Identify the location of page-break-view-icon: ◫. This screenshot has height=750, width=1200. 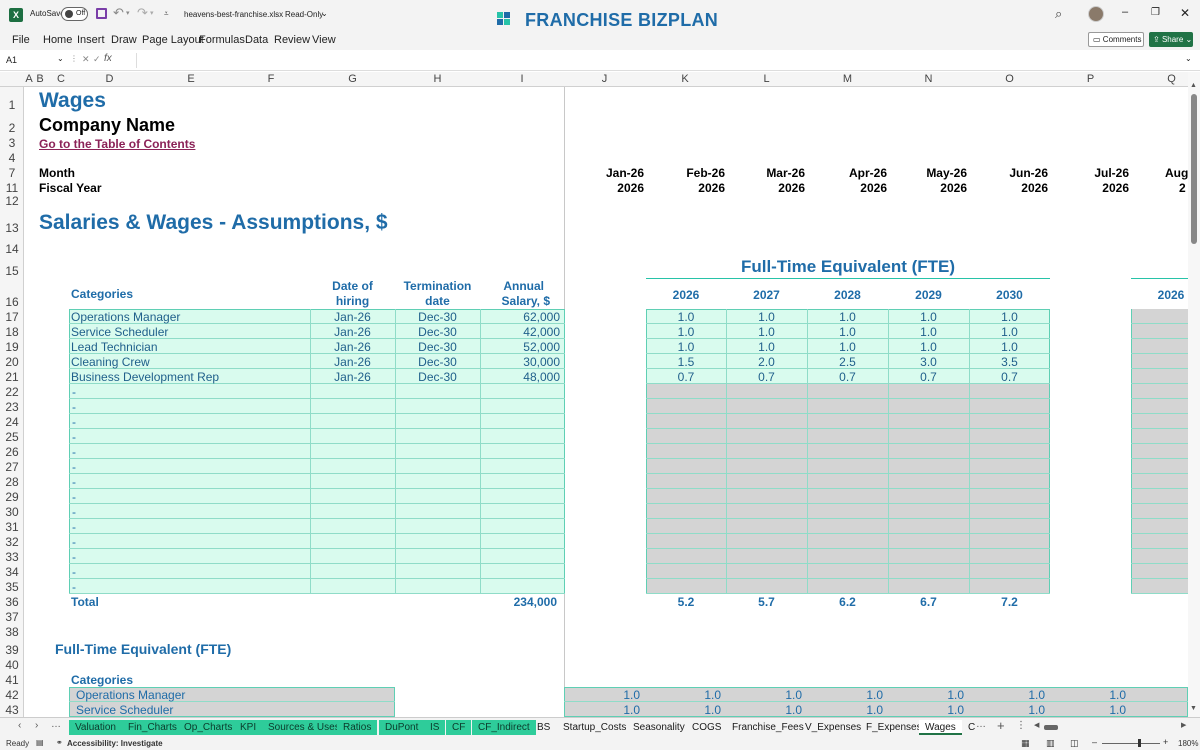
(1074, 743).